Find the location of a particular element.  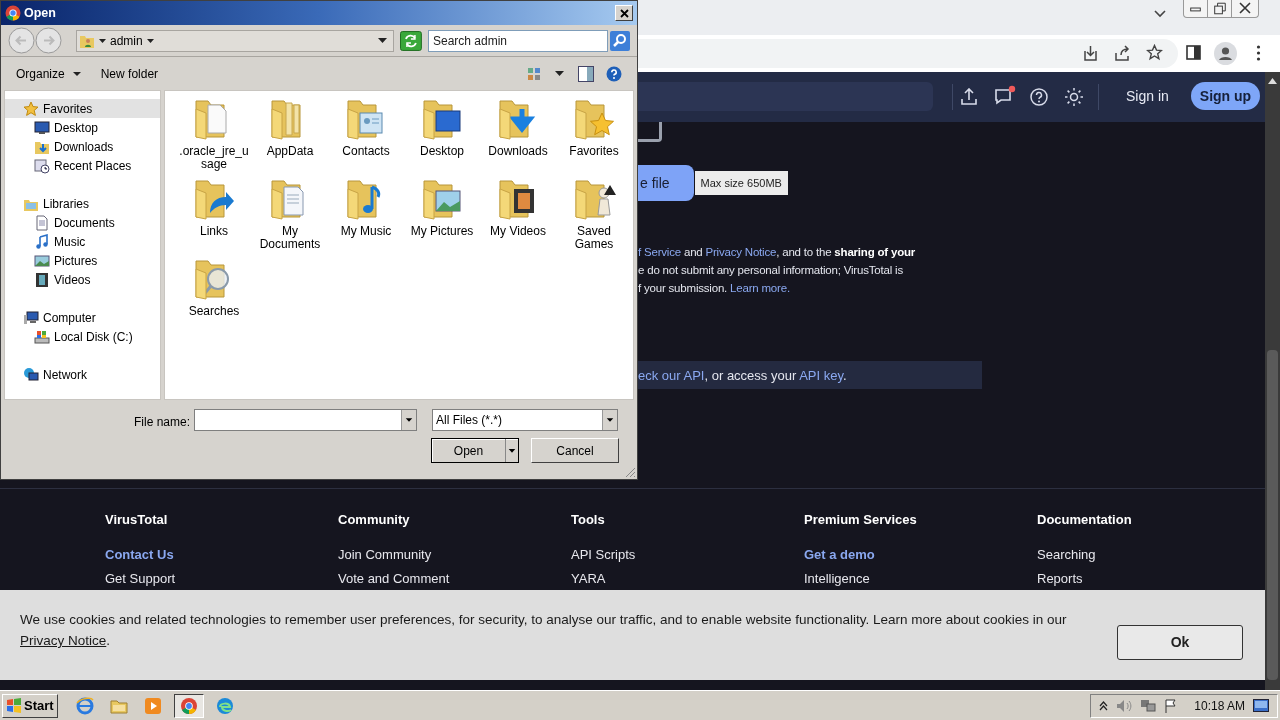

footer-link: Contact Us is located at coordinates (139, 554).